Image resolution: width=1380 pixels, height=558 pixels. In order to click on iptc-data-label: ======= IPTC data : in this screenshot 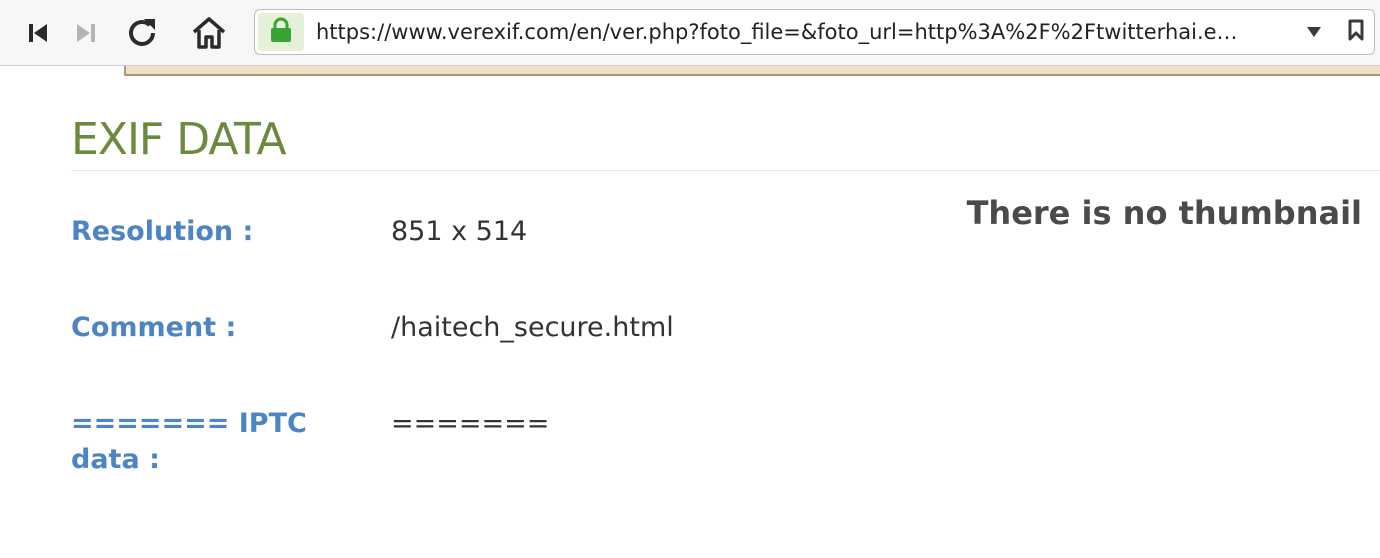, I will do `click(189, 441)`.